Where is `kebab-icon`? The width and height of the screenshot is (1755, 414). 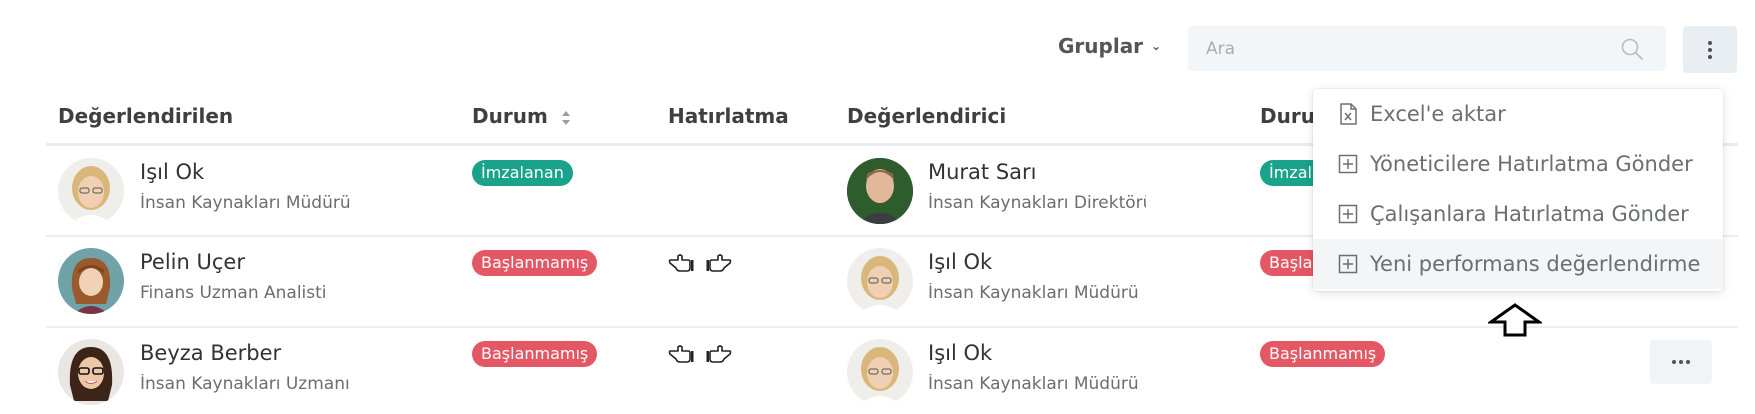
kebab-icon is located at coordinates (1710, 49).